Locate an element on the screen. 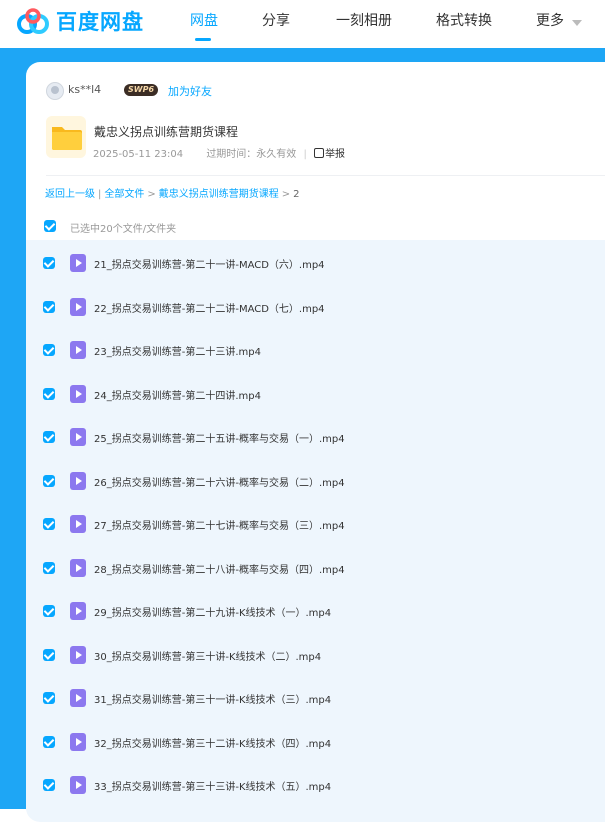  file-name: 27_拐点交易训练营-第二十七讲-概率与交易（三）.mp4 is located at coordinates (219, 524).